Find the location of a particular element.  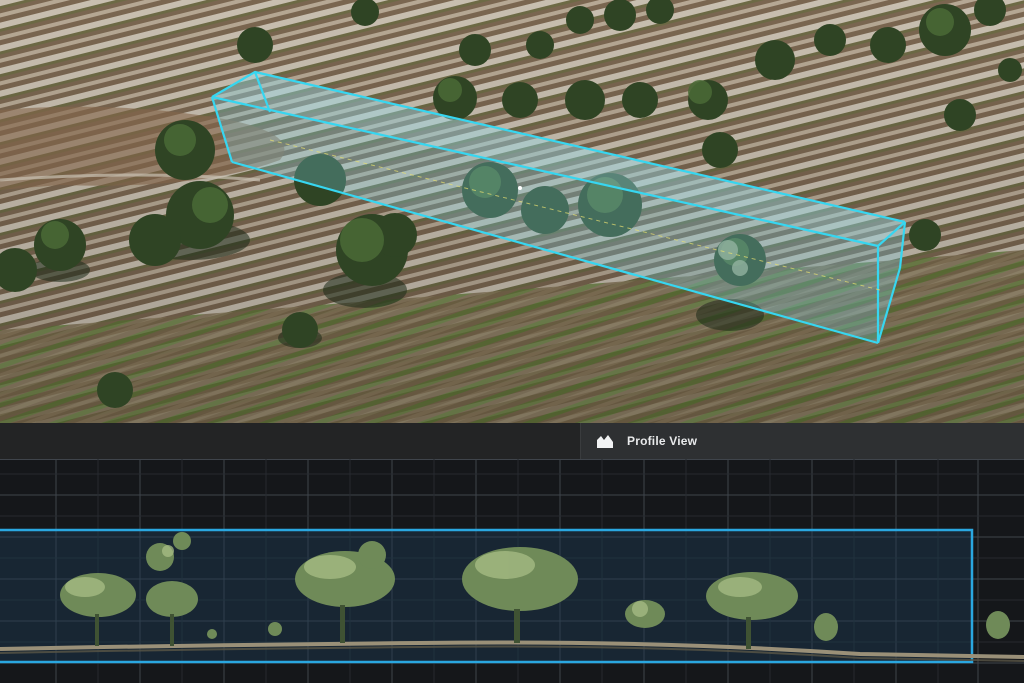

terrain-profile-icon is located at coordinates (605, 441).